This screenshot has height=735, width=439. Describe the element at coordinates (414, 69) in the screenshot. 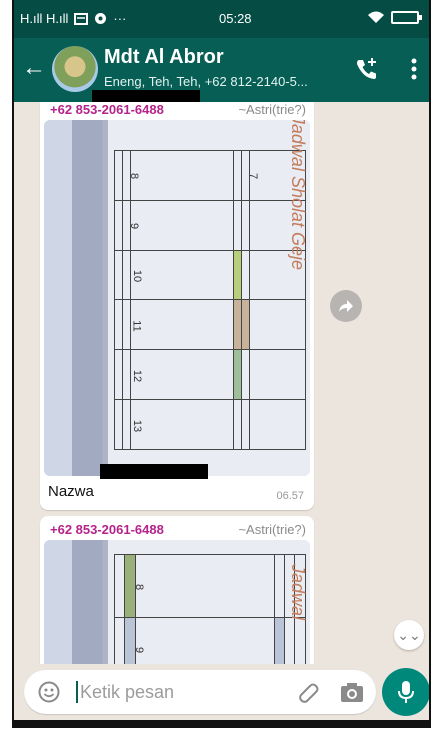

I see `more-options-icon` at that location.